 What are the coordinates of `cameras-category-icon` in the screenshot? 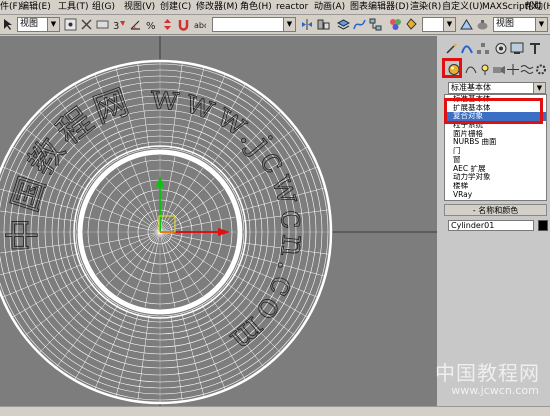 It's located at (499, 69).